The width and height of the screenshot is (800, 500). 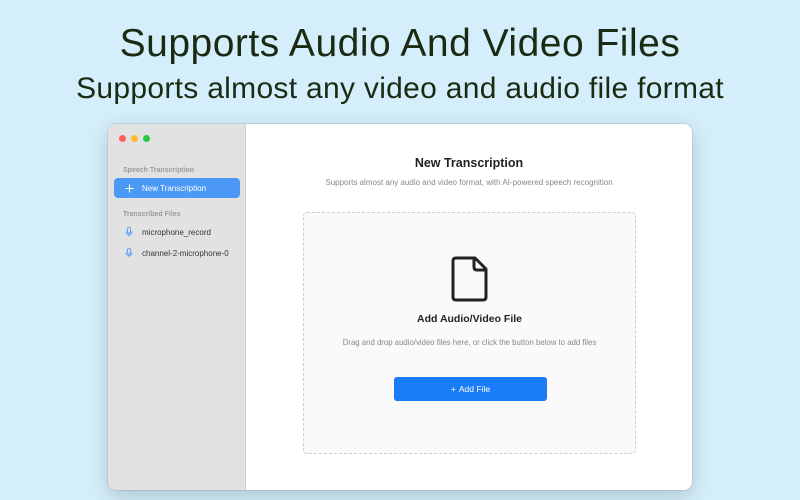 I want to click on sidebar-item-new-transcription: New Transcription, so click(x=177, y=188).